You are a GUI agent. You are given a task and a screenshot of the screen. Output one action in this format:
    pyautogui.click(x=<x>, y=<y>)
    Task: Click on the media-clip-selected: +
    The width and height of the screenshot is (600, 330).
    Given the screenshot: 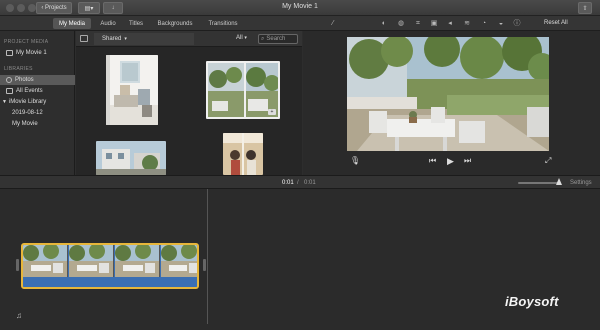 What is the action you would take?
    pyautogui.click(x=243, y=90)
    